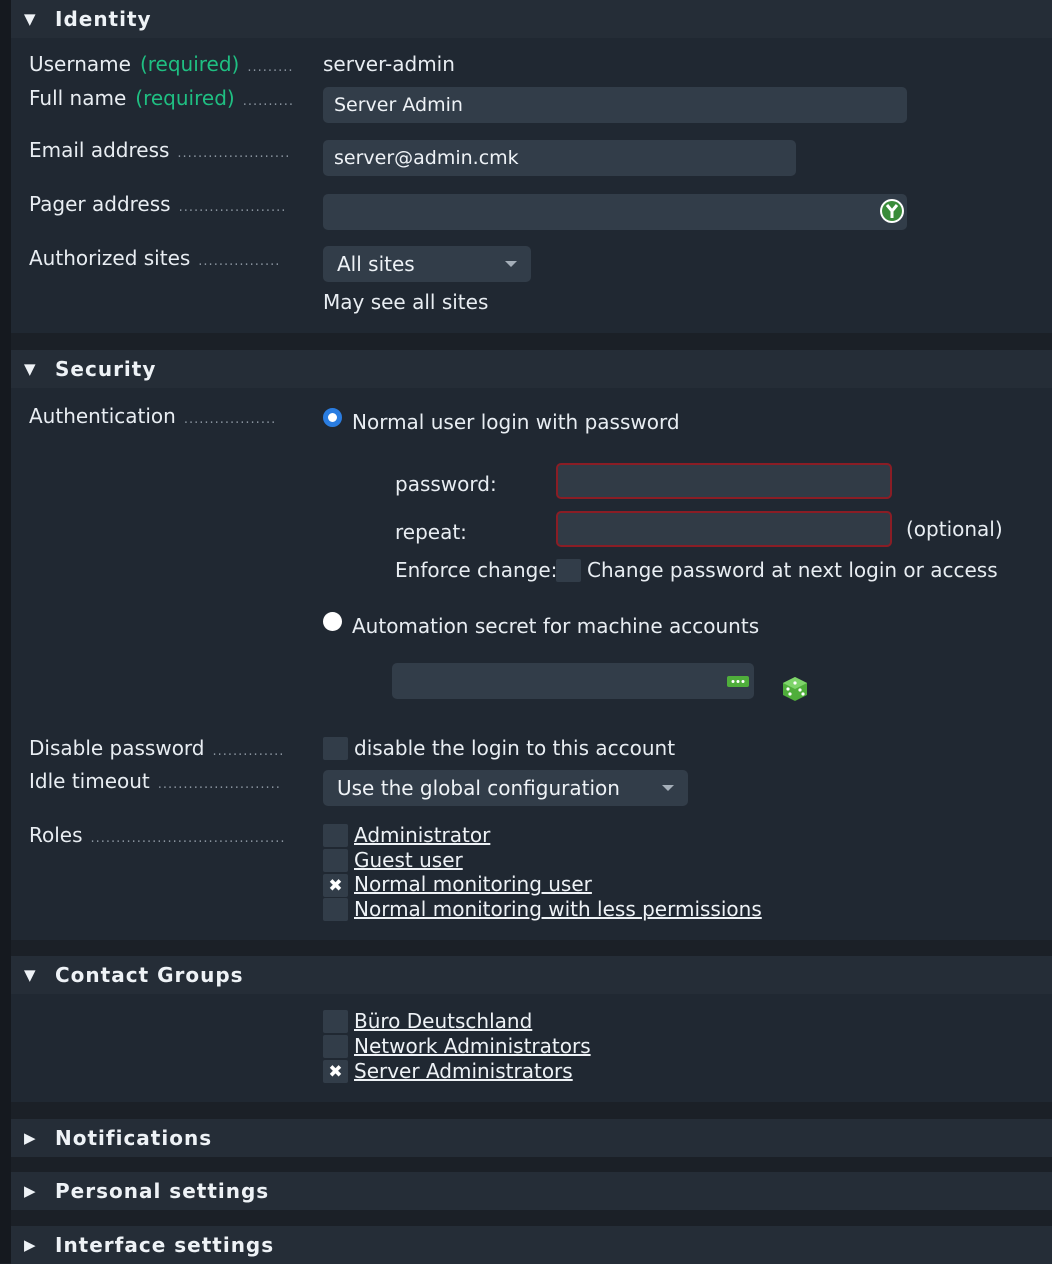 The height and width of the screenshot is (1264, 1052). What do you see at coordinates (332, 621) in the screenshot?
I see `automation-secret-radio` at bounding box center [332, 621].